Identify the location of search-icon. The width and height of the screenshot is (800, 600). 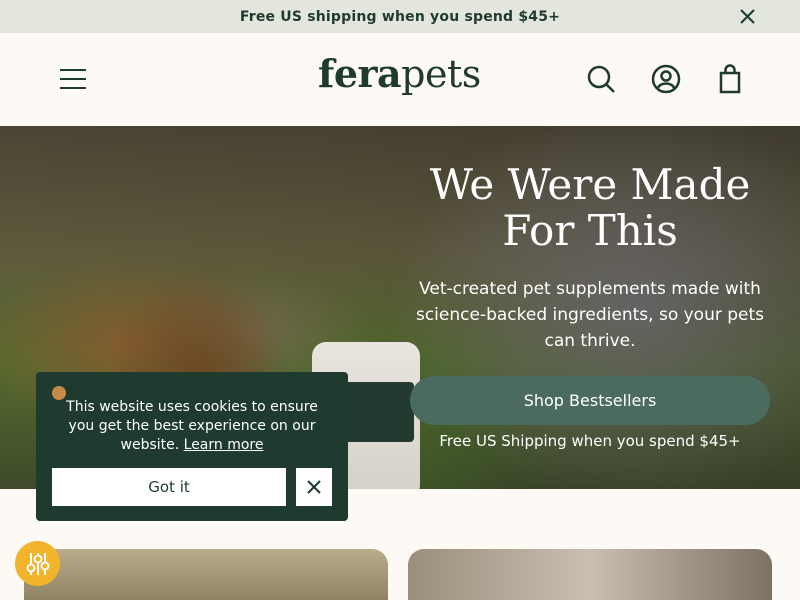
(601, 79).